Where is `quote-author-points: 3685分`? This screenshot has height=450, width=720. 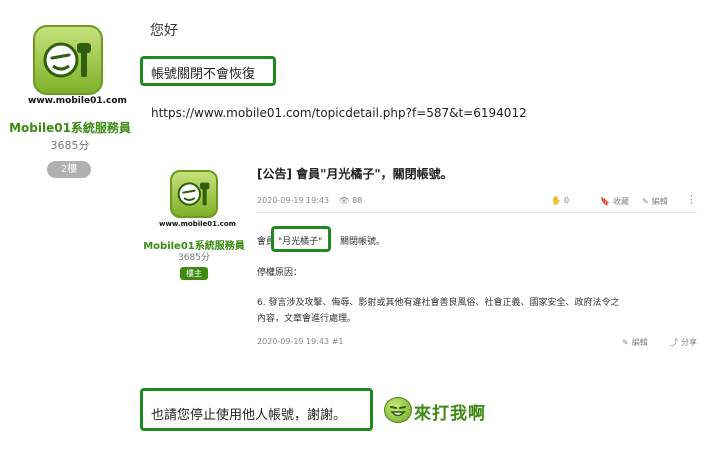 quote-author-points: 3685分 is located at coordinates (194, 258).